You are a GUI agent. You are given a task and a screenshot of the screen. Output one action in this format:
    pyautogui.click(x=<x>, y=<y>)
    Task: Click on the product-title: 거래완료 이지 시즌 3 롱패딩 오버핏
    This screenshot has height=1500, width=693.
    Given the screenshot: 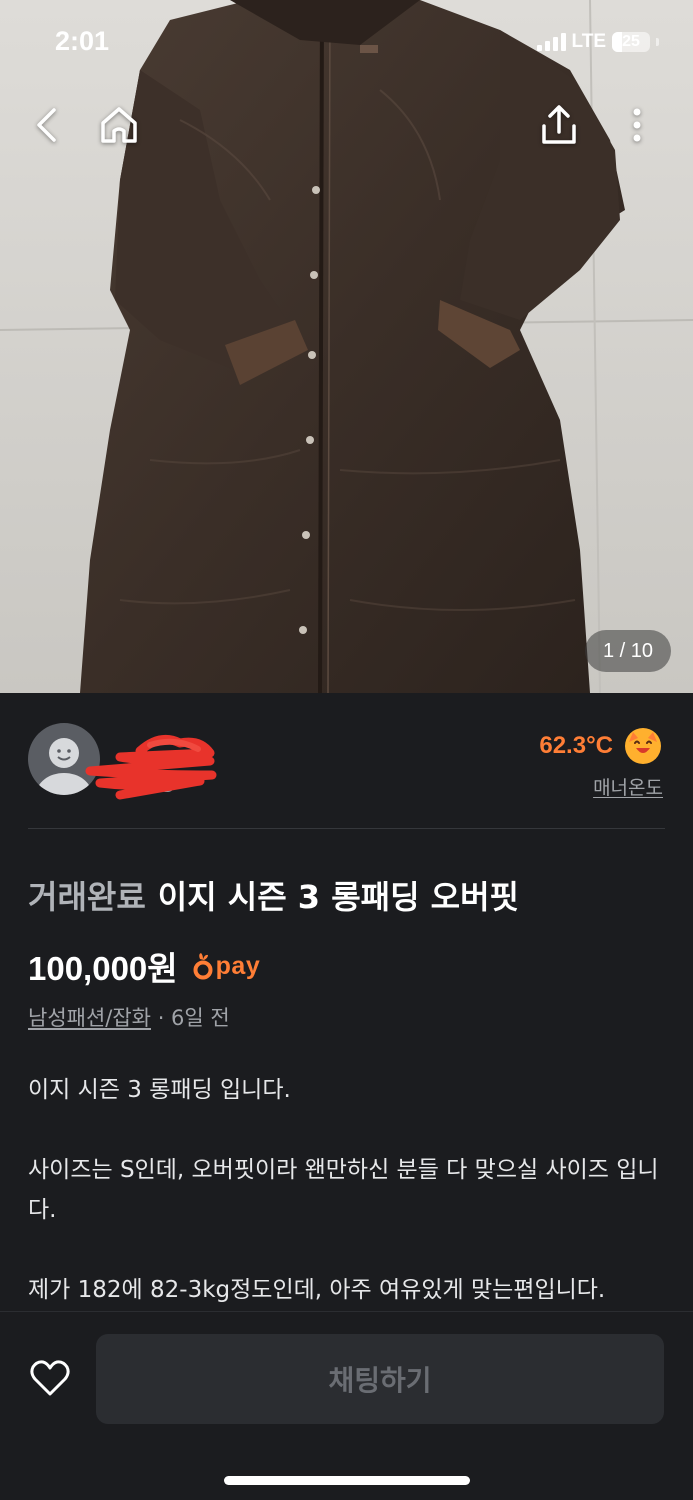 What is the action you would take?
    pyautogui.click(x=273, y=895)
    